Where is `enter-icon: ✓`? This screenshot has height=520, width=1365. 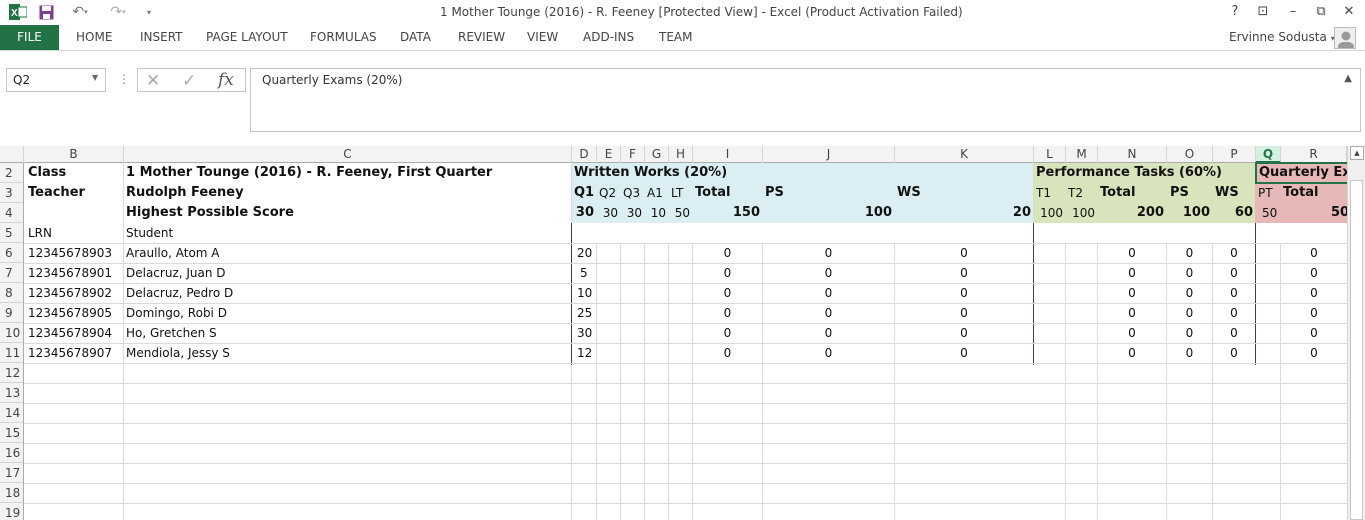 enter-icon: ✓ is located at coordinates (189, 81).